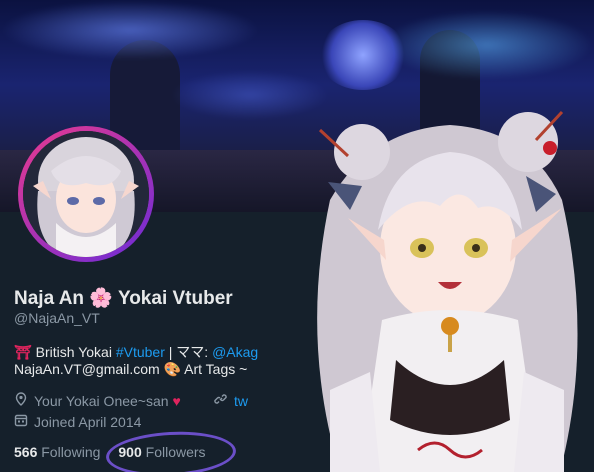  What do you see at coordinates (101, 401) in the screenshot?
I see `location-text: Your Yokai Onee~san` at bounding box center [101, 401].